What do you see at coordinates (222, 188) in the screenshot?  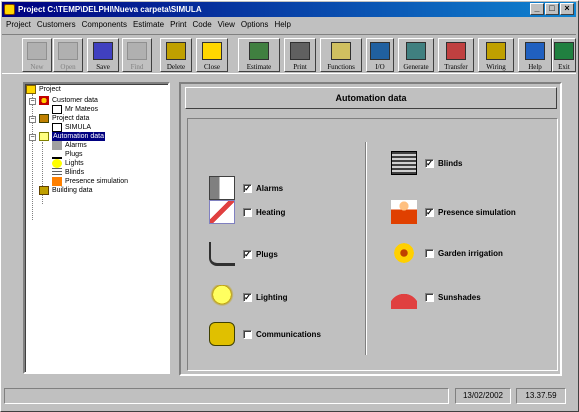 I see `speaker-icon` at bounding box center [222, 188].